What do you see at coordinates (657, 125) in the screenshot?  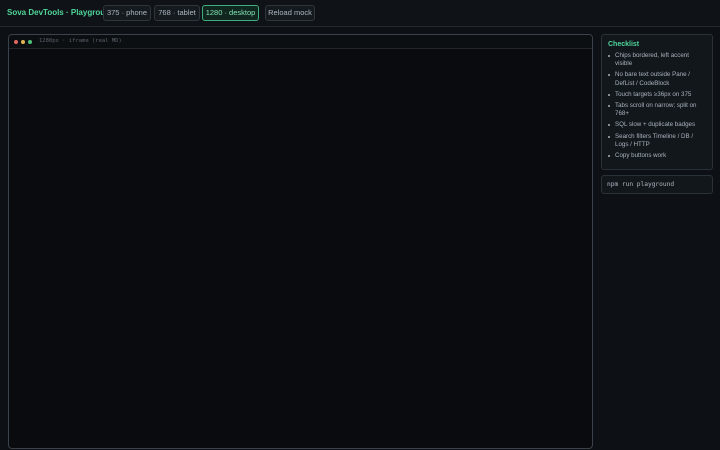 I see `checklist-item: SQL slow + duplicate badges` at bounding box center [657, 125].